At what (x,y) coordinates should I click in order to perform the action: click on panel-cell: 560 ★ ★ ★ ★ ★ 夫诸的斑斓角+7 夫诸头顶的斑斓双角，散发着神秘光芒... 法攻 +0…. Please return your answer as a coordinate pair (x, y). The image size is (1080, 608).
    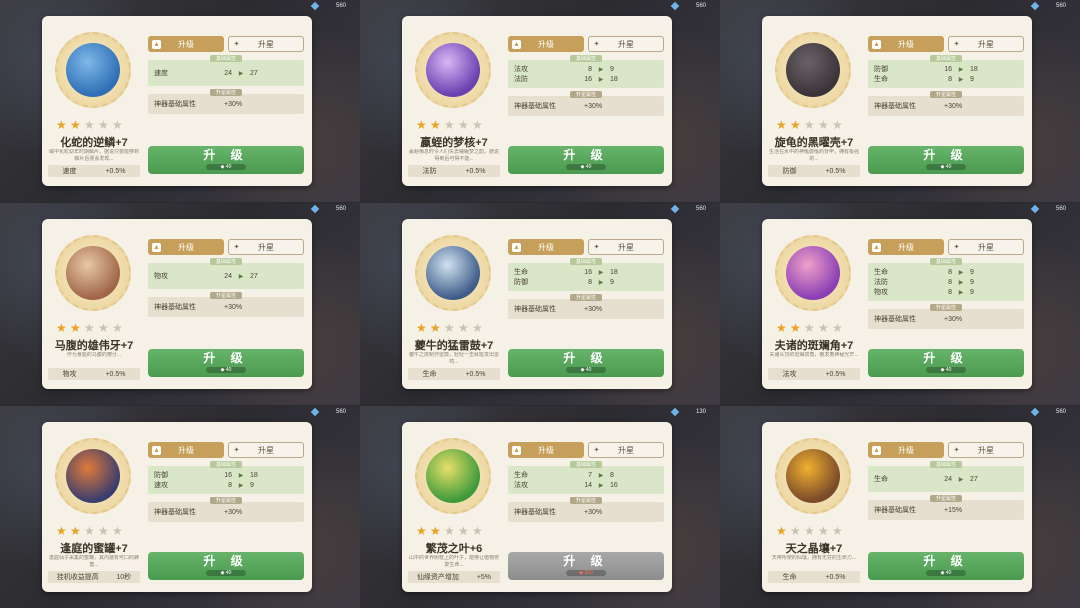
    Looking at the image, I should click on (900, 304).